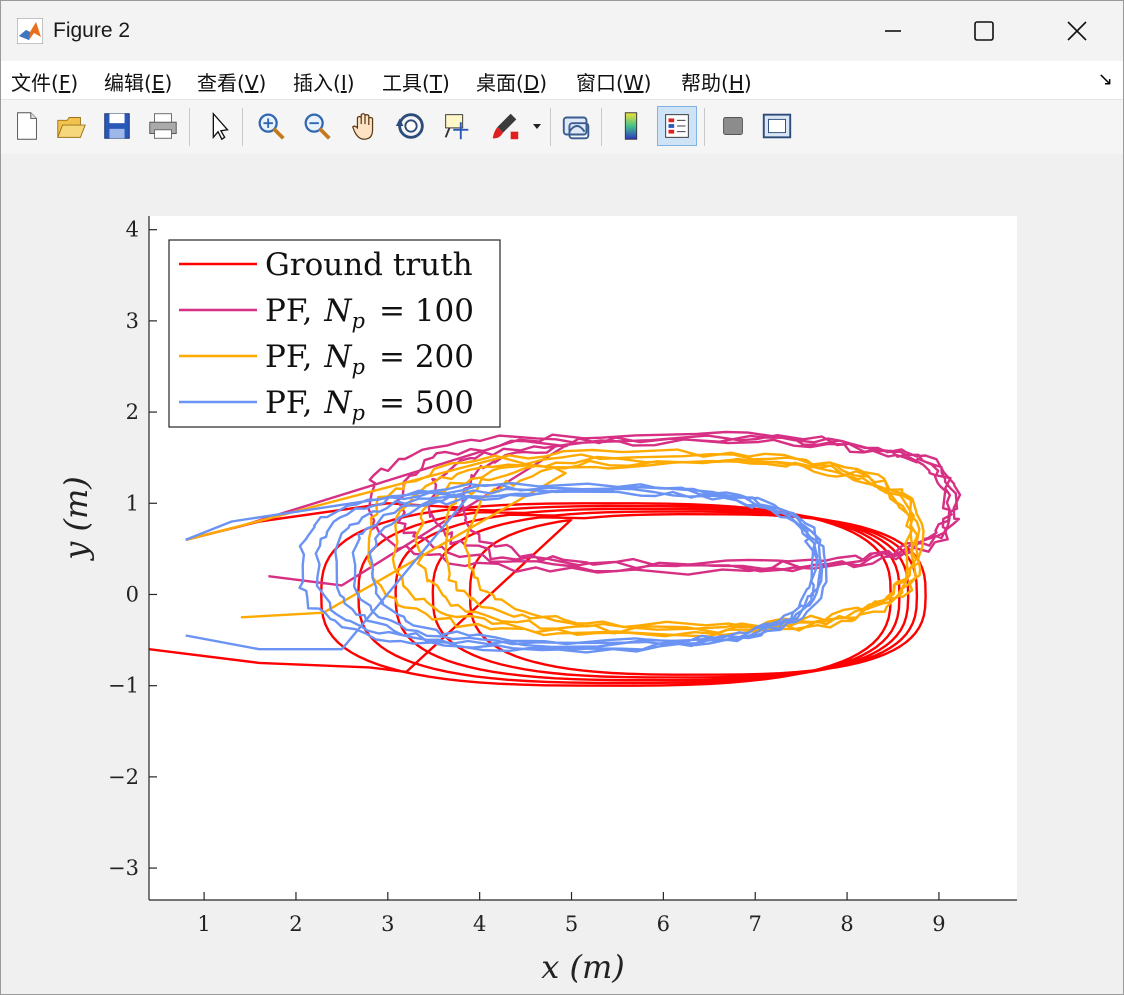  What do you see at coordinates (123, 777) in the screenshot?
I see `y-tick-label: −2` at bounding box center [123, 777].